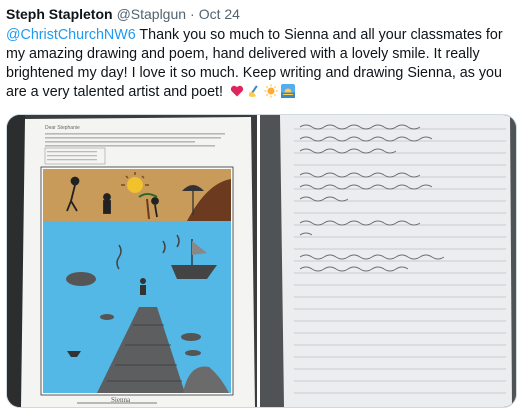  I want to click on sunrise-icon, so click(287, 91).